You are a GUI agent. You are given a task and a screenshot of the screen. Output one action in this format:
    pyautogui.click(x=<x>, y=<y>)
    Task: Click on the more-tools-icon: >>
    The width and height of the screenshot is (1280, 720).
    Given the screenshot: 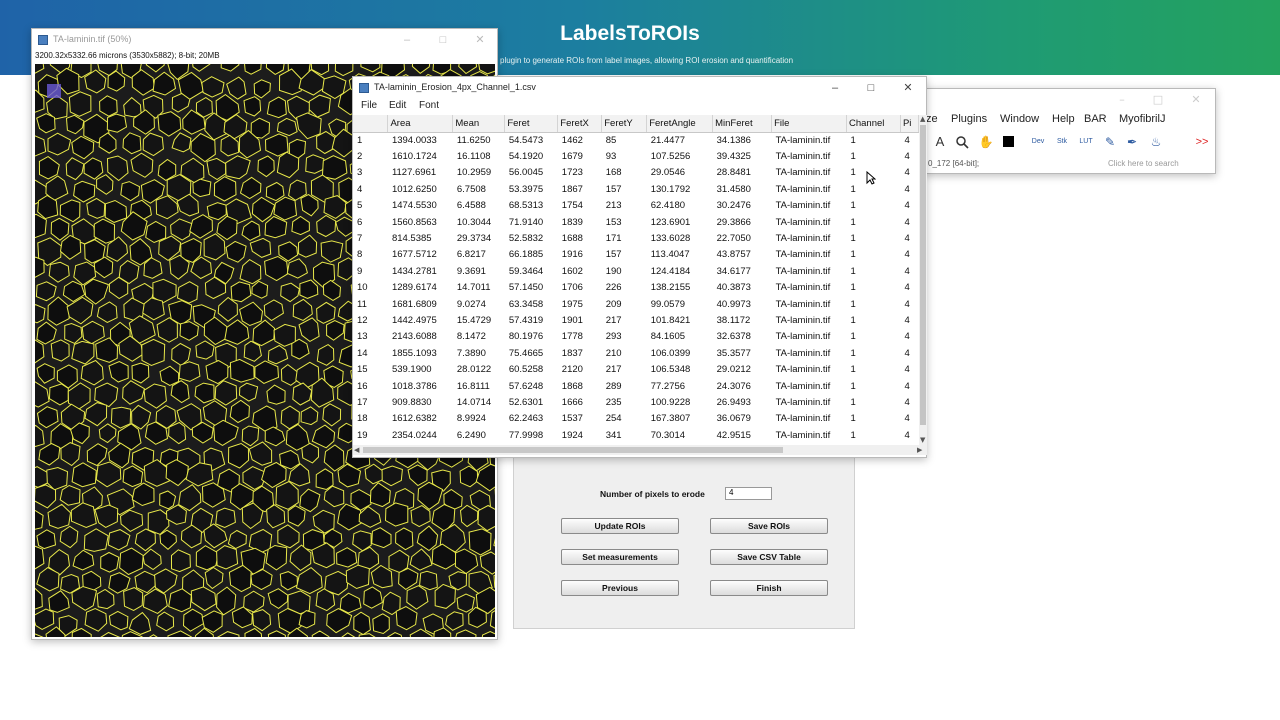 What is the action you would take?
    pyautogui.click(x=1202, y=142)
    